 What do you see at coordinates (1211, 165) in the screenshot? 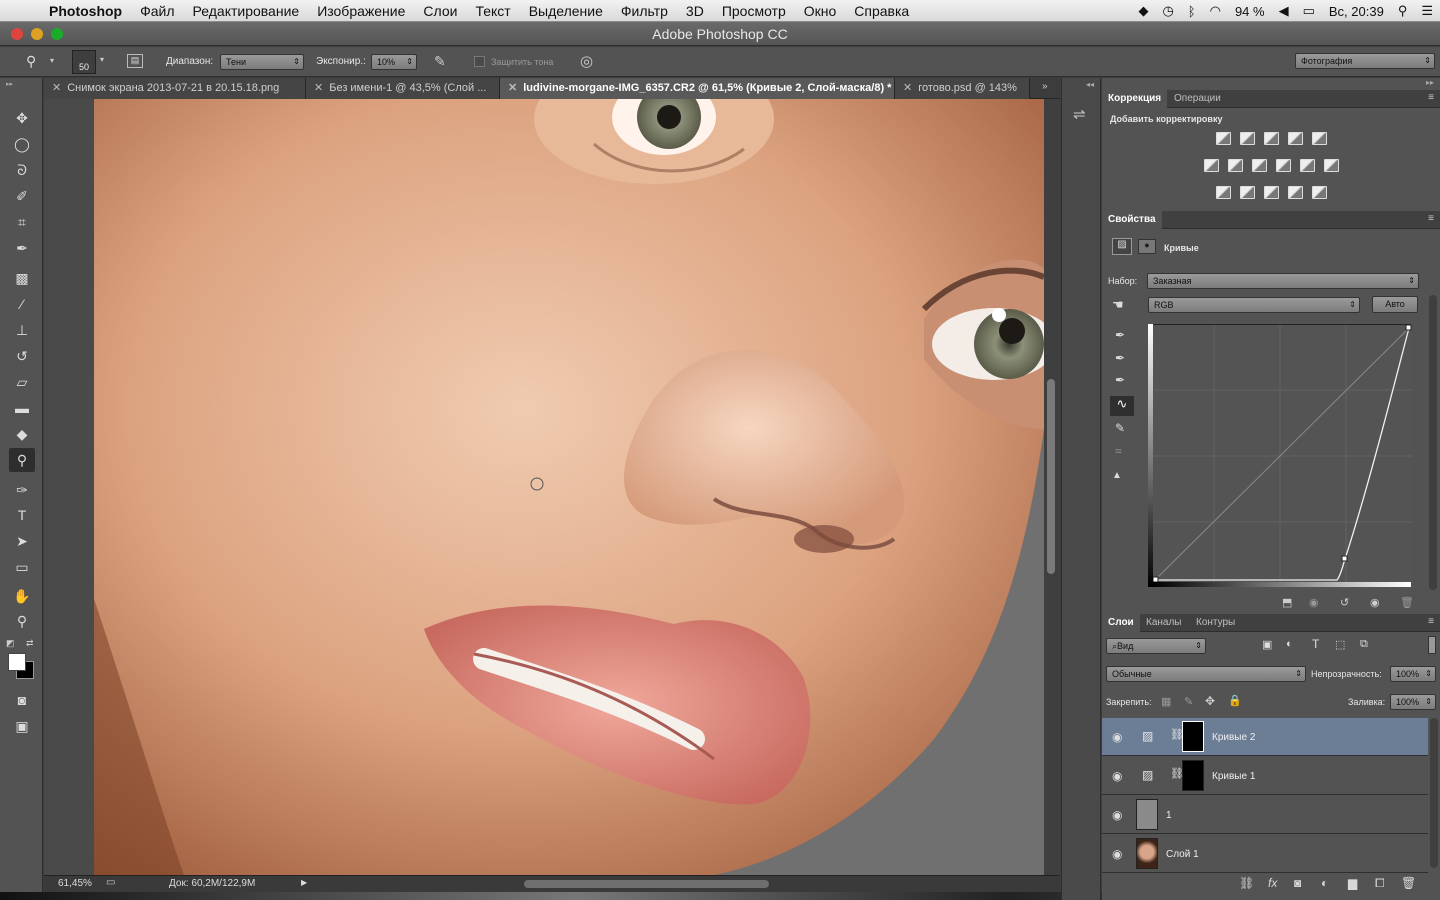
I see `hue-saturation-icon` at bounding box center [1211, 165].